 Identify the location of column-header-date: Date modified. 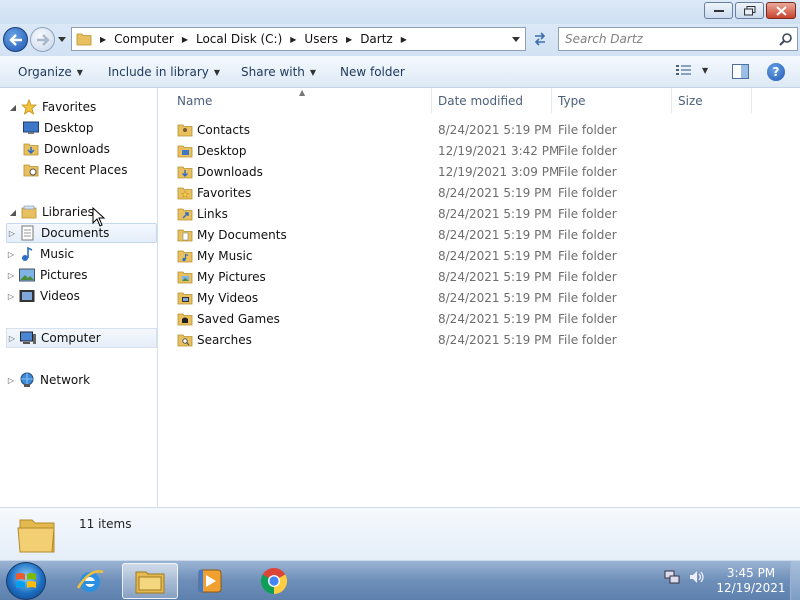
(492, 100).